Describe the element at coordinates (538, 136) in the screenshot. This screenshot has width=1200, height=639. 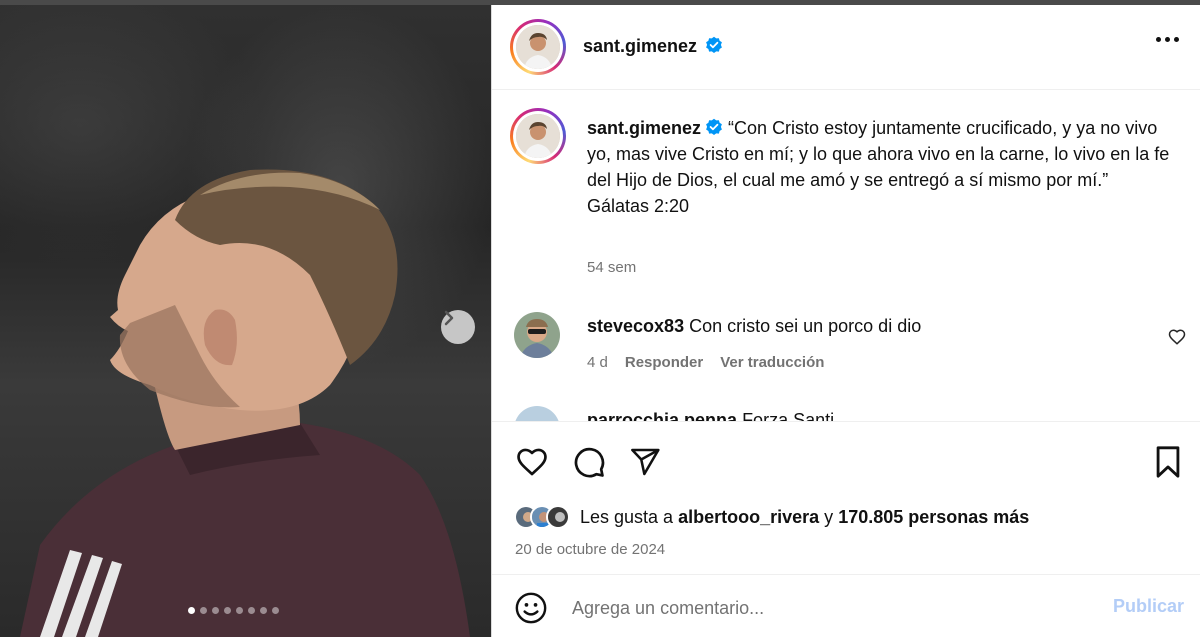
I see `caption-author-avatar` at that location.